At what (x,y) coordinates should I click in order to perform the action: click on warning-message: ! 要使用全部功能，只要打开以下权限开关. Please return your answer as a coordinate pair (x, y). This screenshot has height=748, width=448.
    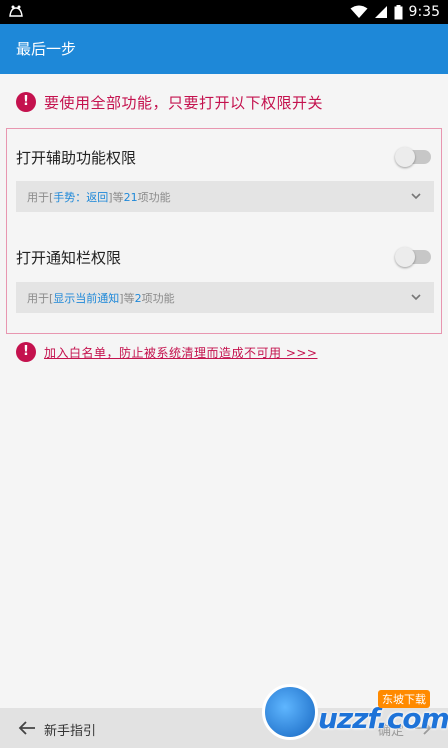
    Looking at the image, I should click on (169, 102).